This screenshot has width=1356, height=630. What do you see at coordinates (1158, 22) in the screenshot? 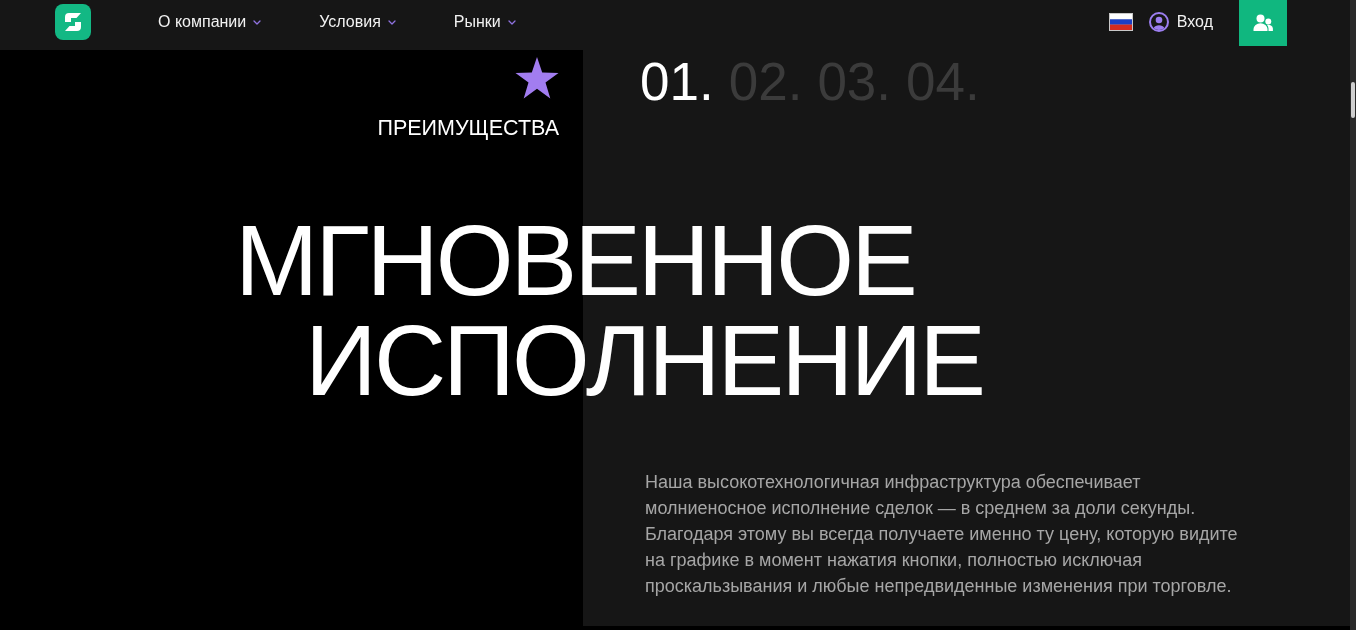
I see `user-circle-icon` at bounding box center [1158, 22].